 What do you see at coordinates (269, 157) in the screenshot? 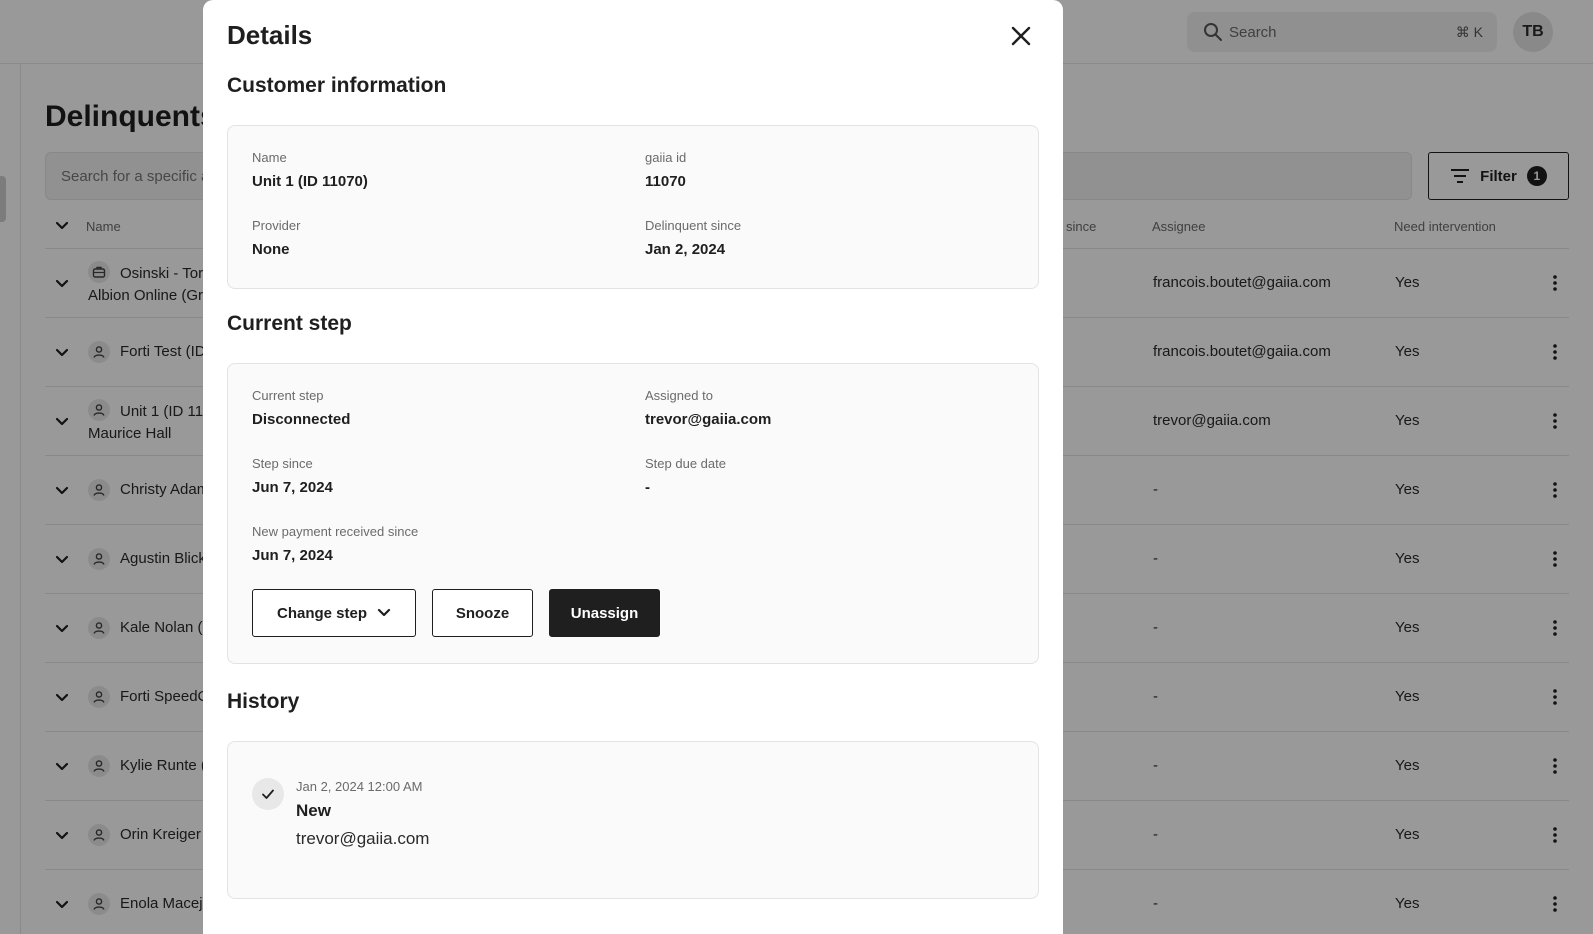
I see `customer-name-label: Name` at bounding box center [269, 157].